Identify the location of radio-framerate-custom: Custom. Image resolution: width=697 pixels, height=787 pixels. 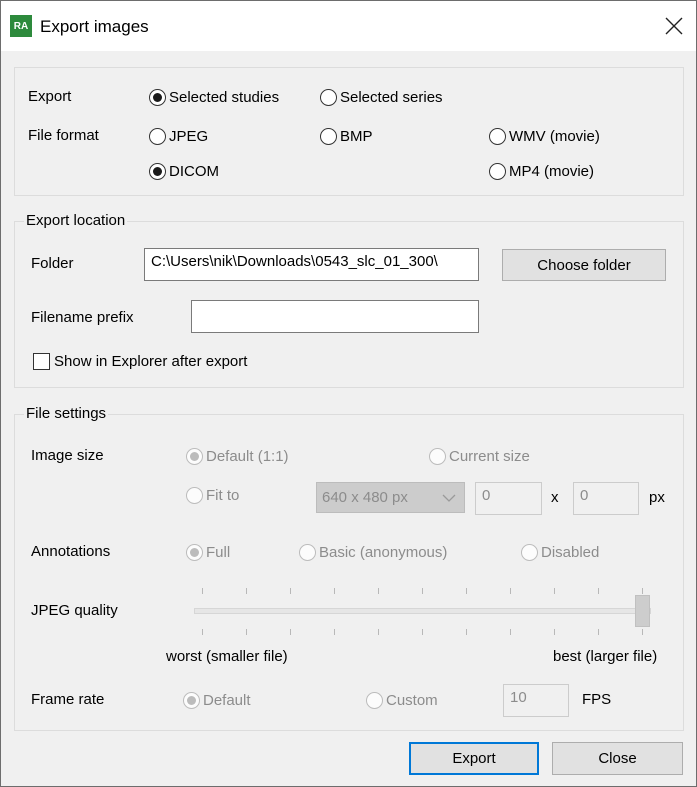
(402, 700).